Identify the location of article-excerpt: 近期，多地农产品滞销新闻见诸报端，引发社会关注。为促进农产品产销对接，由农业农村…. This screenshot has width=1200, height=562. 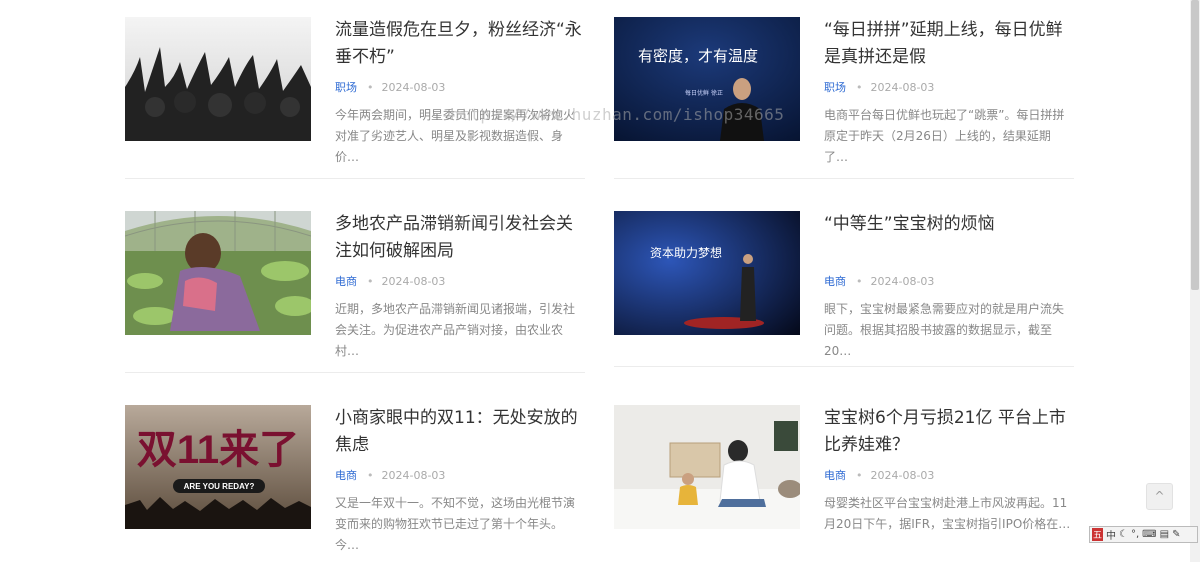
(455, 330).